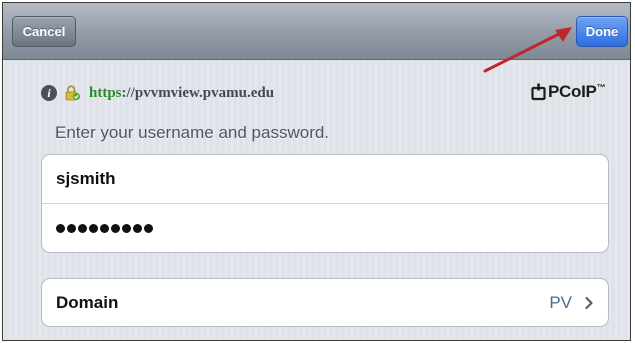 The height and width of the screenshot is (343, 635). What do you see at coordinates (325, 302) in the screenshot?
I see `domain-row: Domain PV` at bounding box center [325, 302].